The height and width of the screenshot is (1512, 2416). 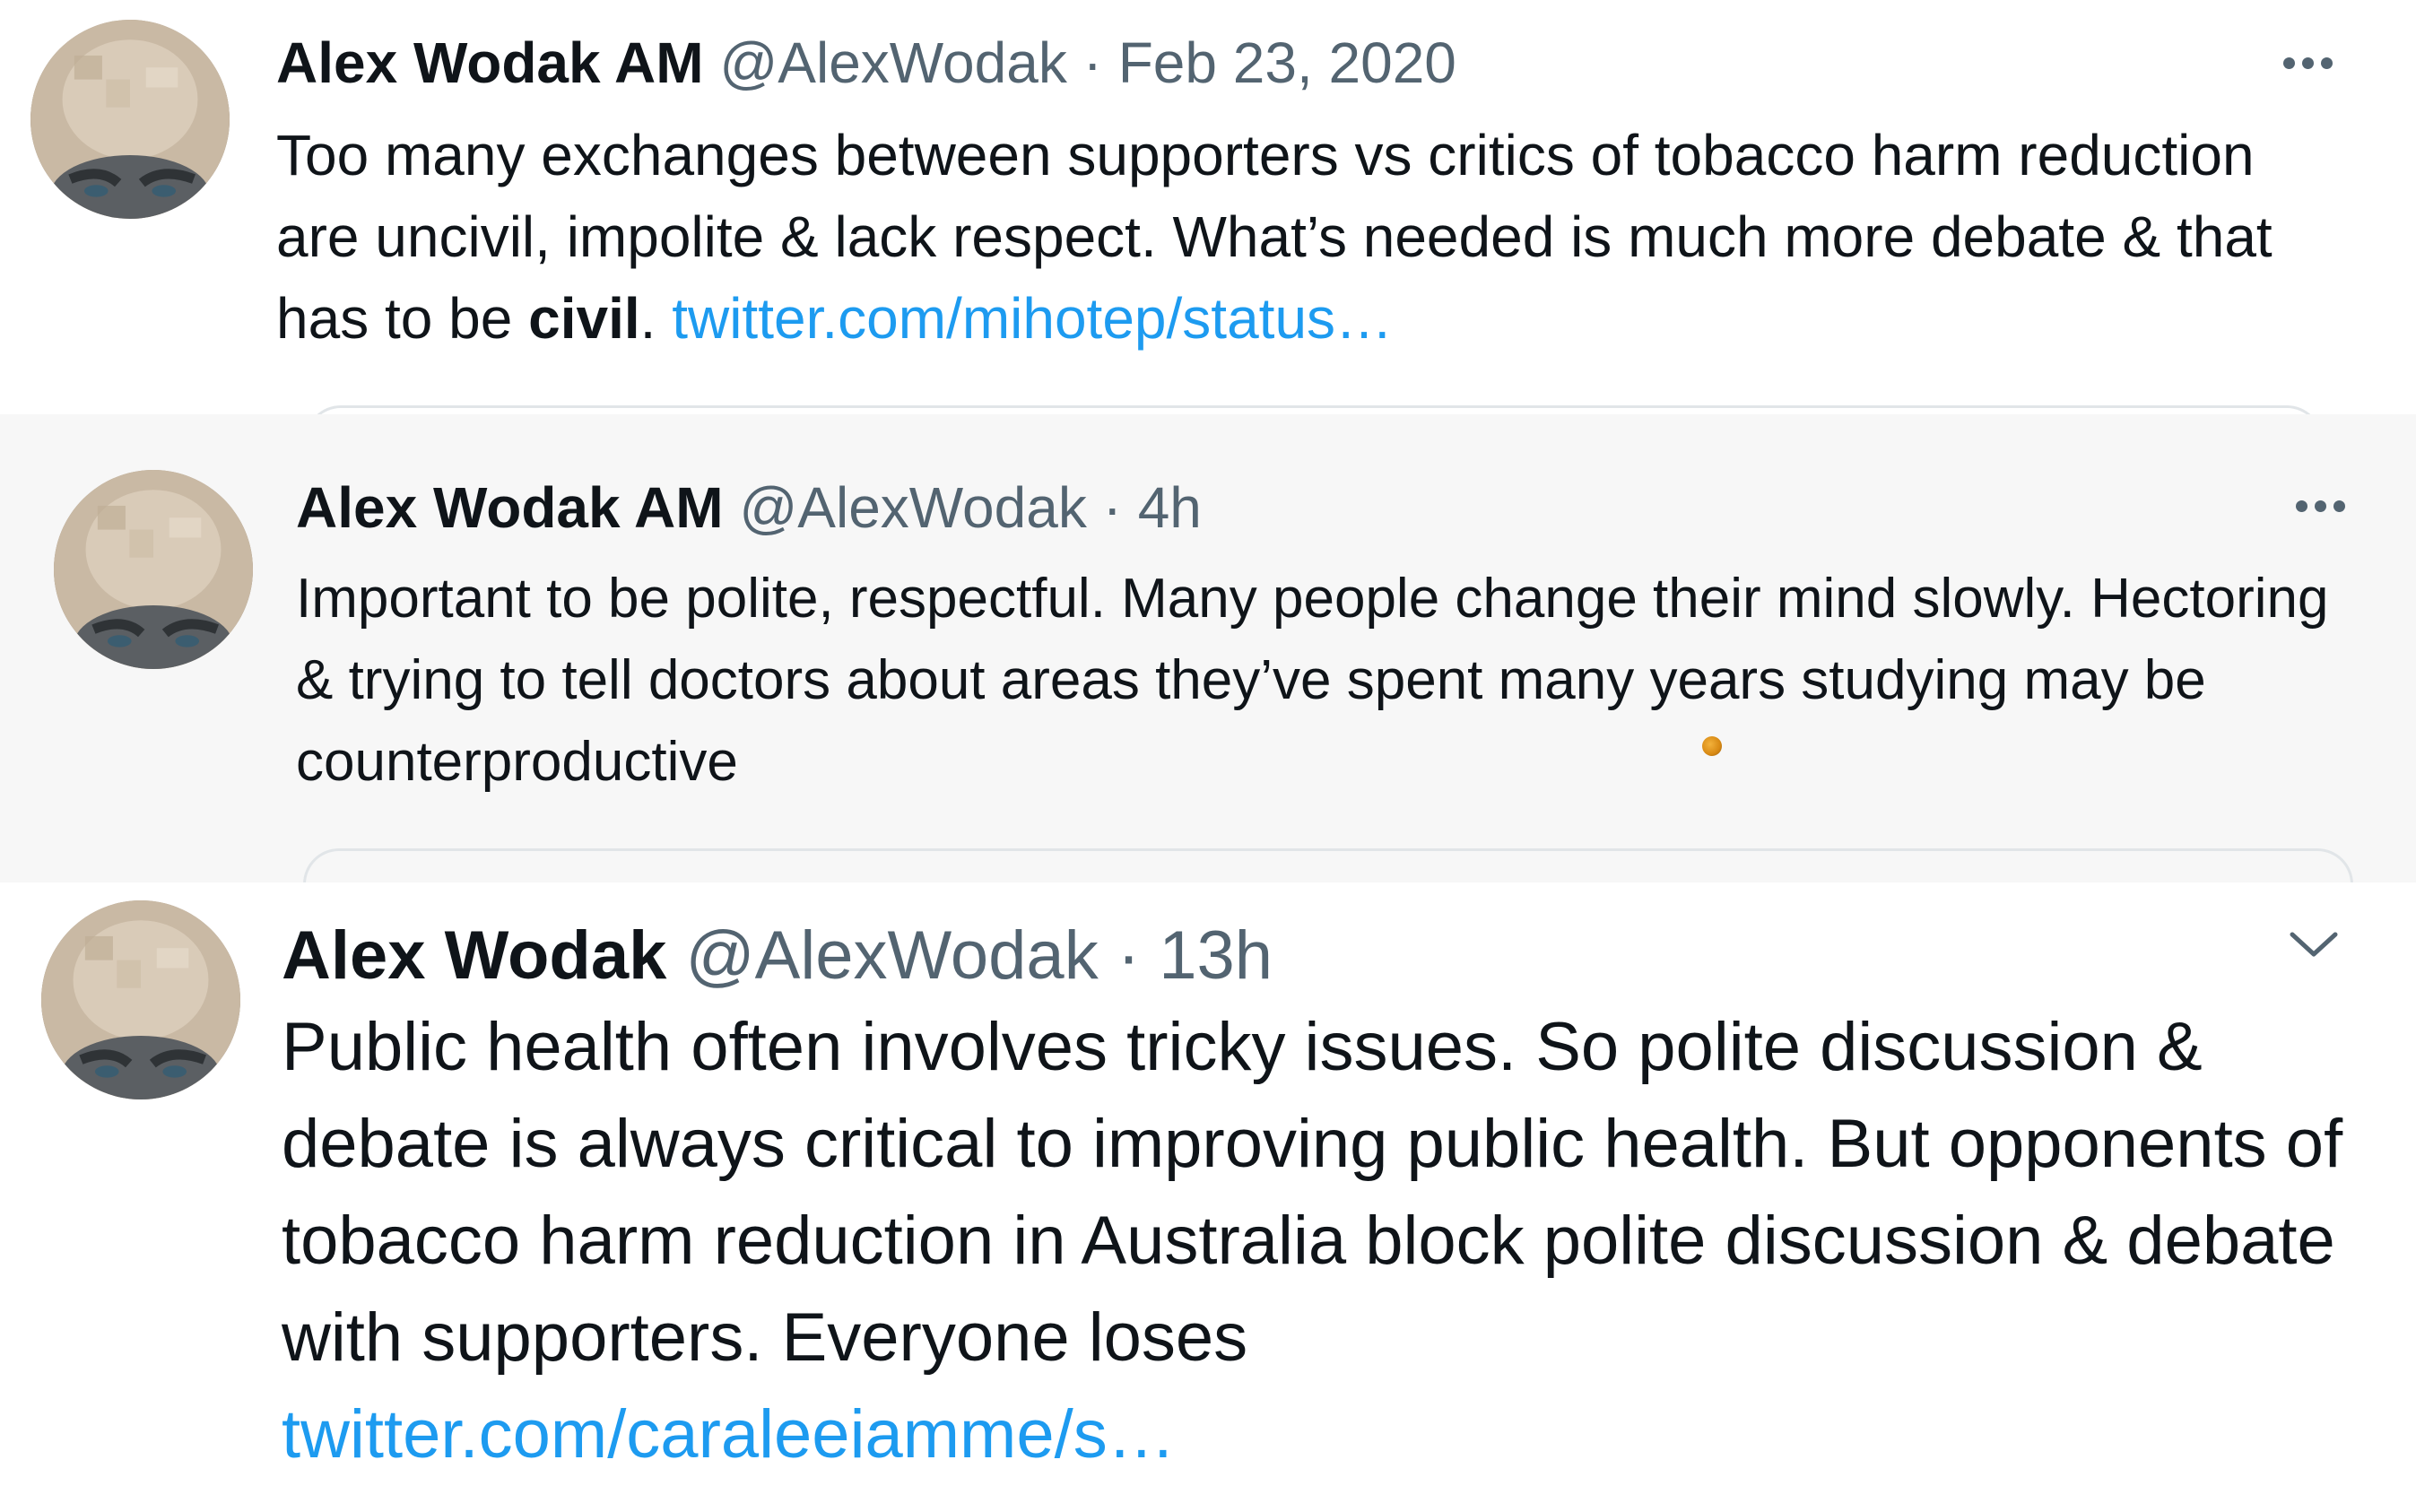 I want to click on tweet-header: Alex Wodak @AlexWodak · 13h, so click(x=777, y=956).